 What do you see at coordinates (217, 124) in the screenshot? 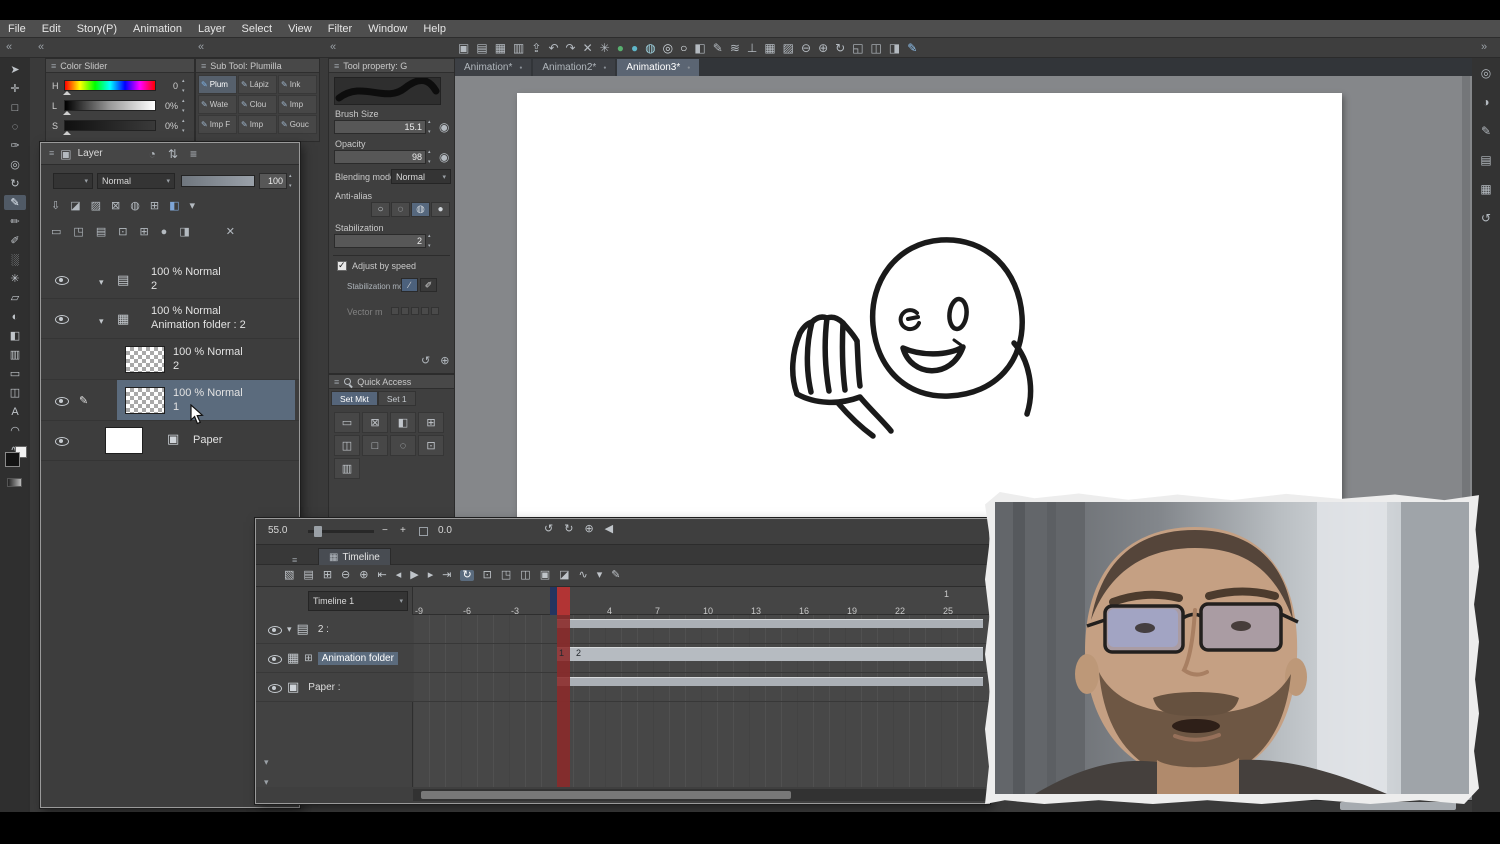
I see `subtool-imp-f: Imp F` at bounding box center [217, 124].